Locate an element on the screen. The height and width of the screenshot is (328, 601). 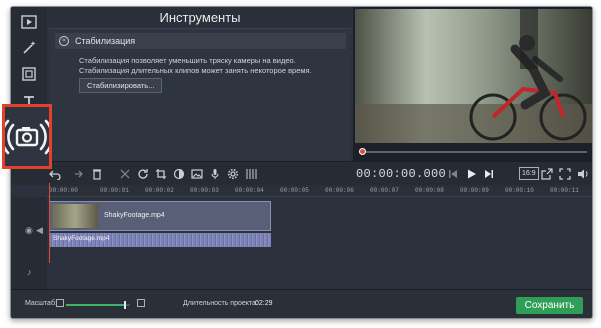
media-import-icon is located at coordinates (29, 22).